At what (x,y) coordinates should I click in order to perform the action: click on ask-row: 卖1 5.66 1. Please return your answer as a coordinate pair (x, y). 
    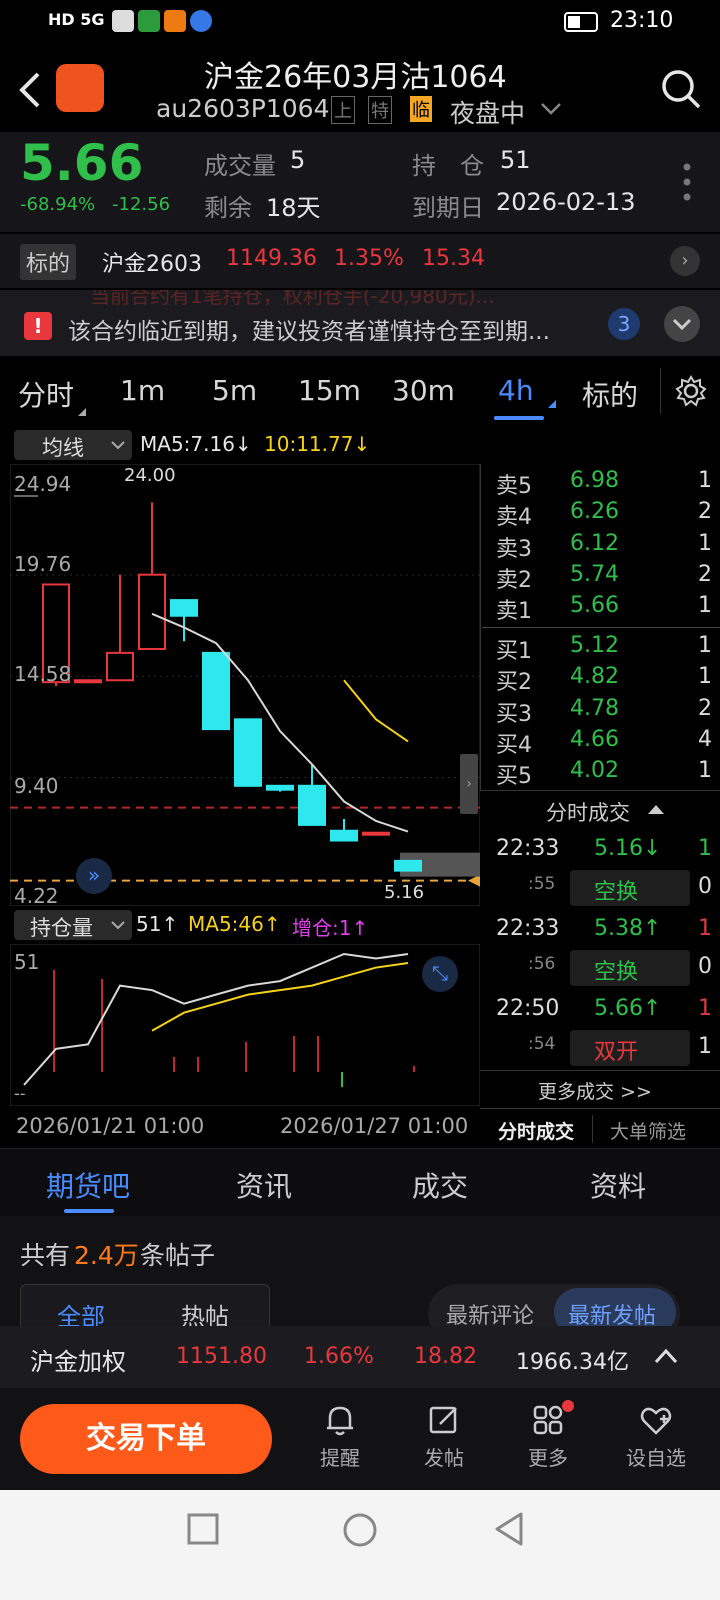
    Looking at the image, I should click on (605, 608).